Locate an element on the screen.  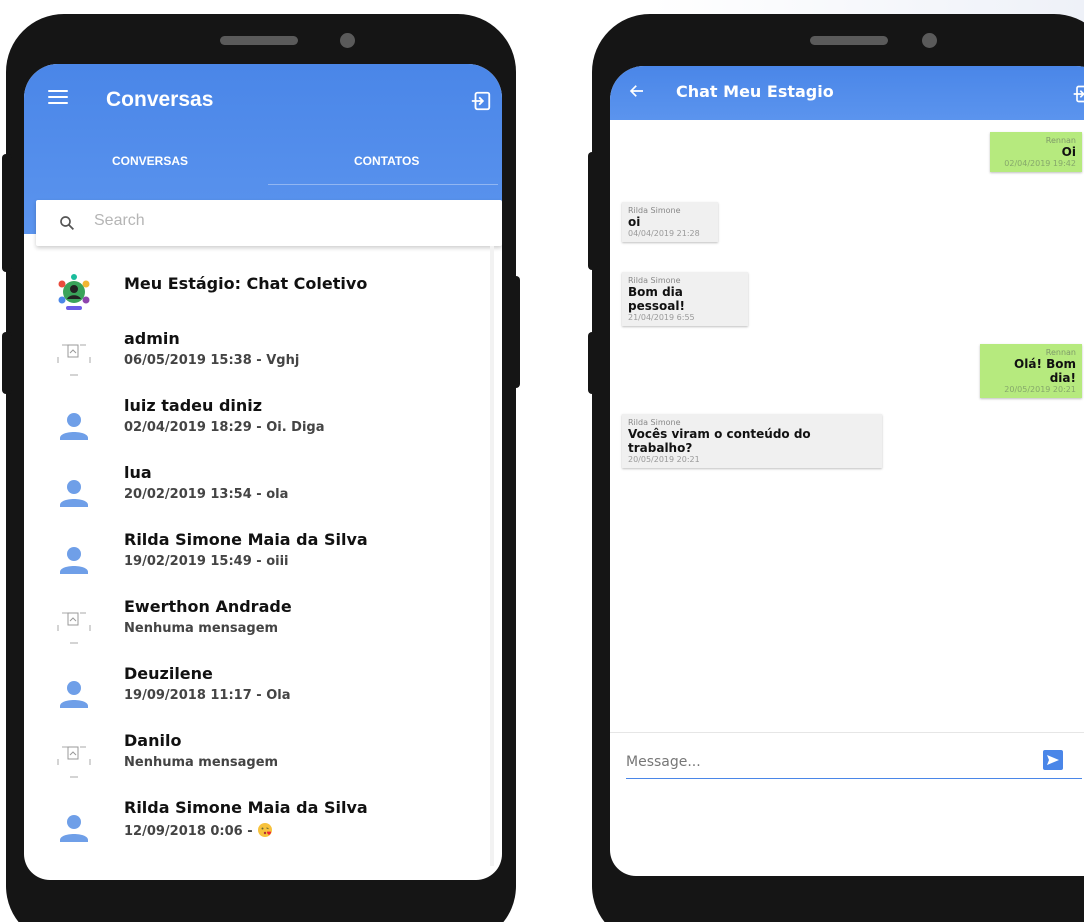
last-message: 19/09/2018 11:17 - Ola is located at coordinates (207, 695).